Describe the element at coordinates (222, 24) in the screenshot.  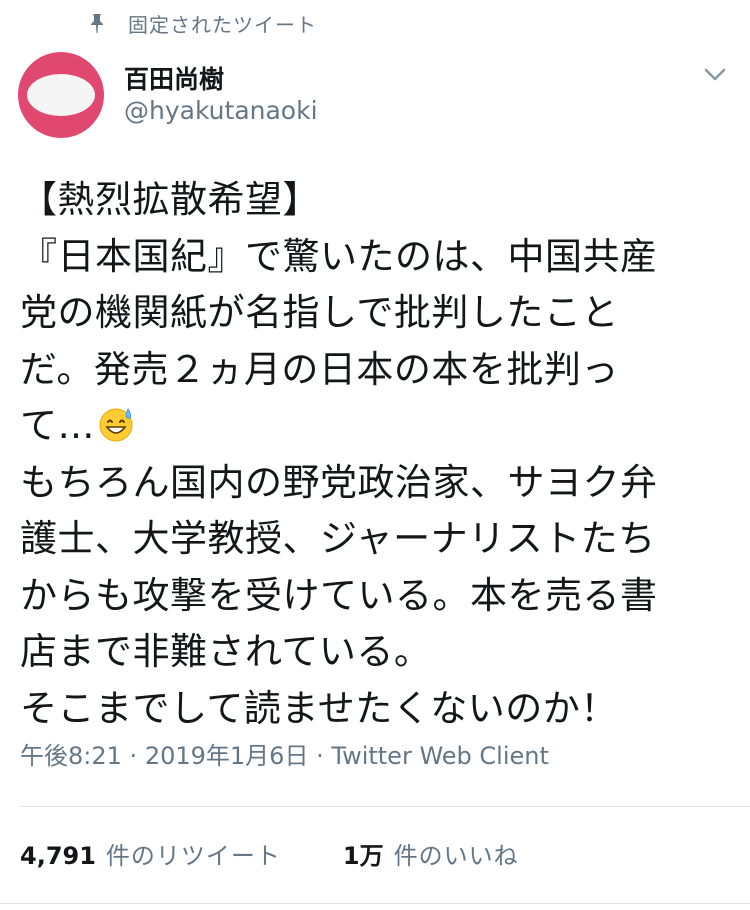
I see `pinned-label: 固定されたツイート` at that location.